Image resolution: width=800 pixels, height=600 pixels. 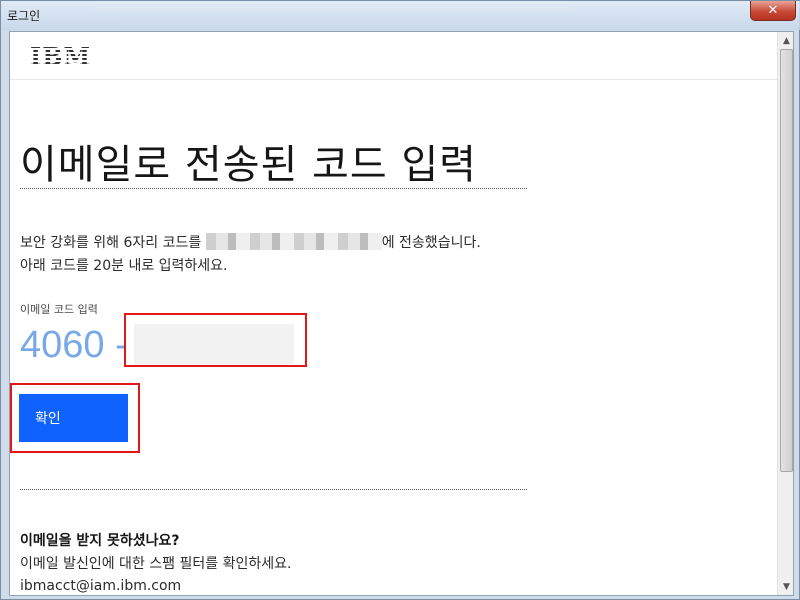 I want to click on vertical-scrollbar: ▲ ▼, so click(x=785, y=313).